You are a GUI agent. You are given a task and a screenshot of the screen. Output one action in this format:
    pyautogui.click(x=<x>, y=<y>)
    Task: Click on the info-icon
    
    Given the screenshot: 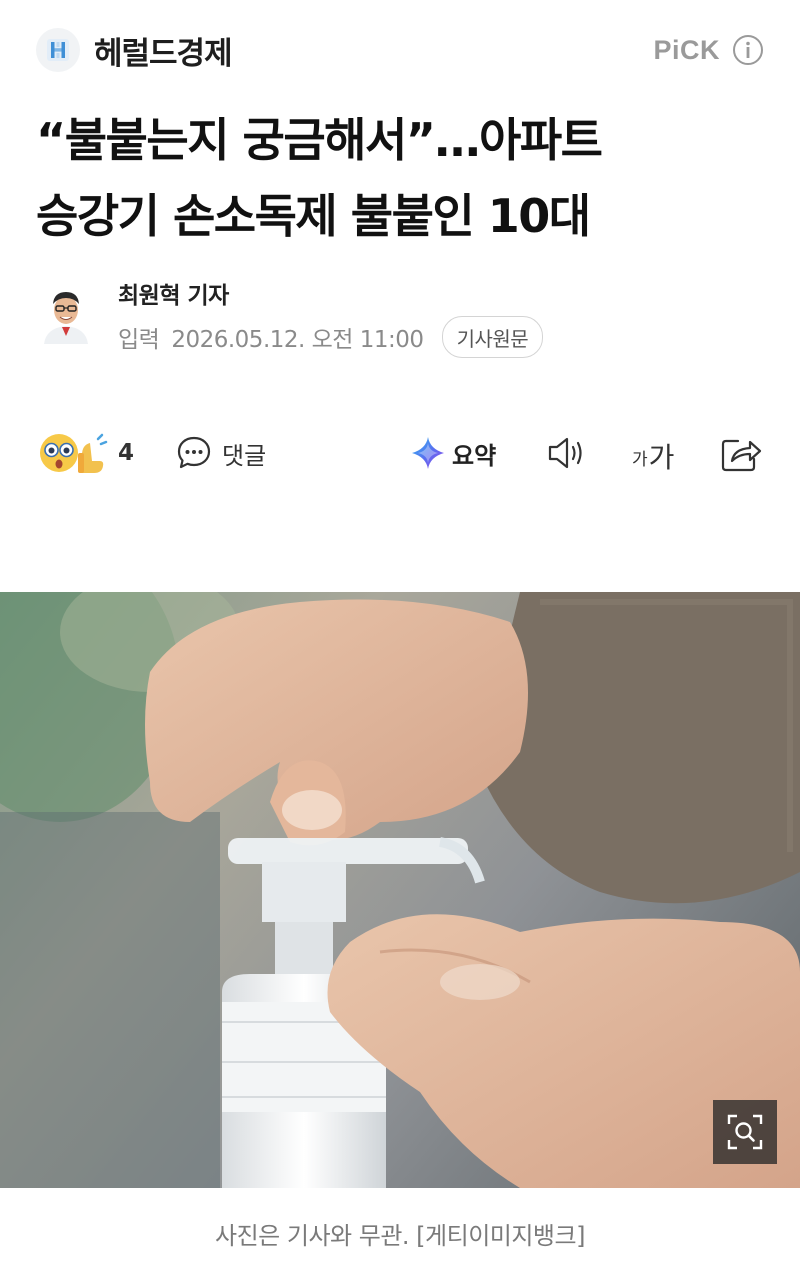 What is the action you would take?
    pyautogui.click(x=748, y=50)
    